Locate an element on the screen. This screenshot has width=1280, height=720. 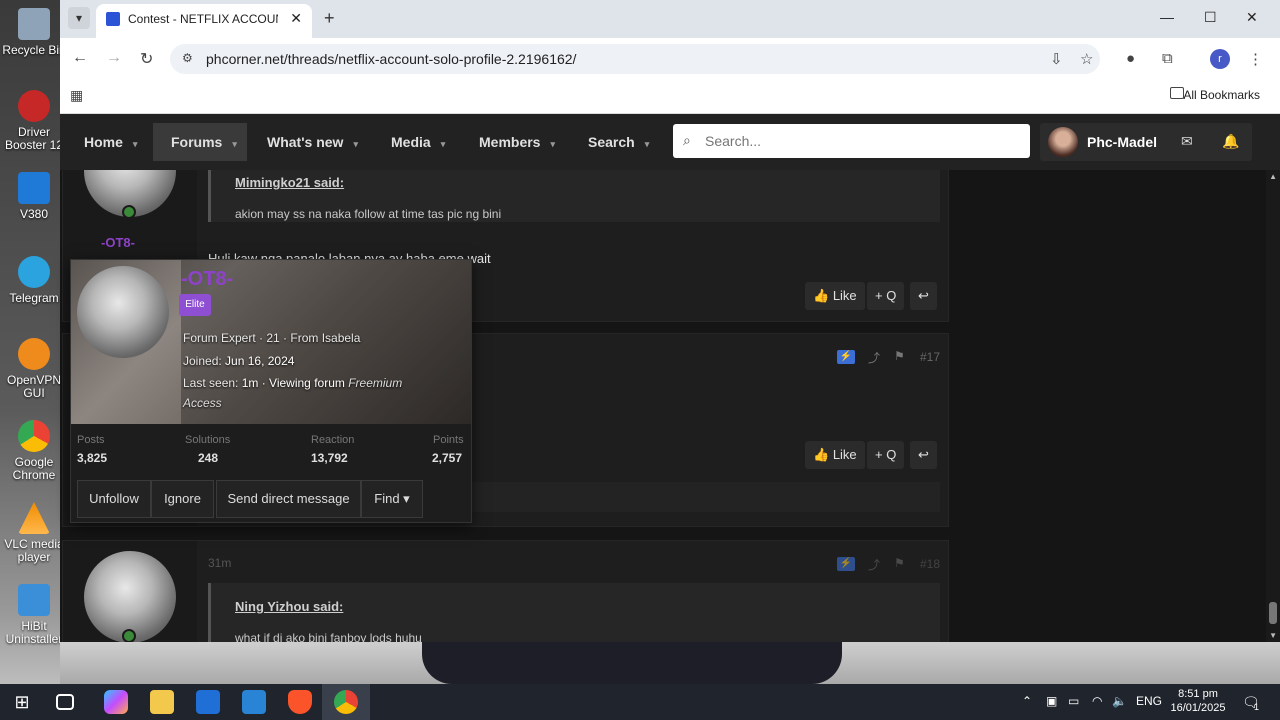
nav-members: Members ▾ is located at coordinates (517, 142).